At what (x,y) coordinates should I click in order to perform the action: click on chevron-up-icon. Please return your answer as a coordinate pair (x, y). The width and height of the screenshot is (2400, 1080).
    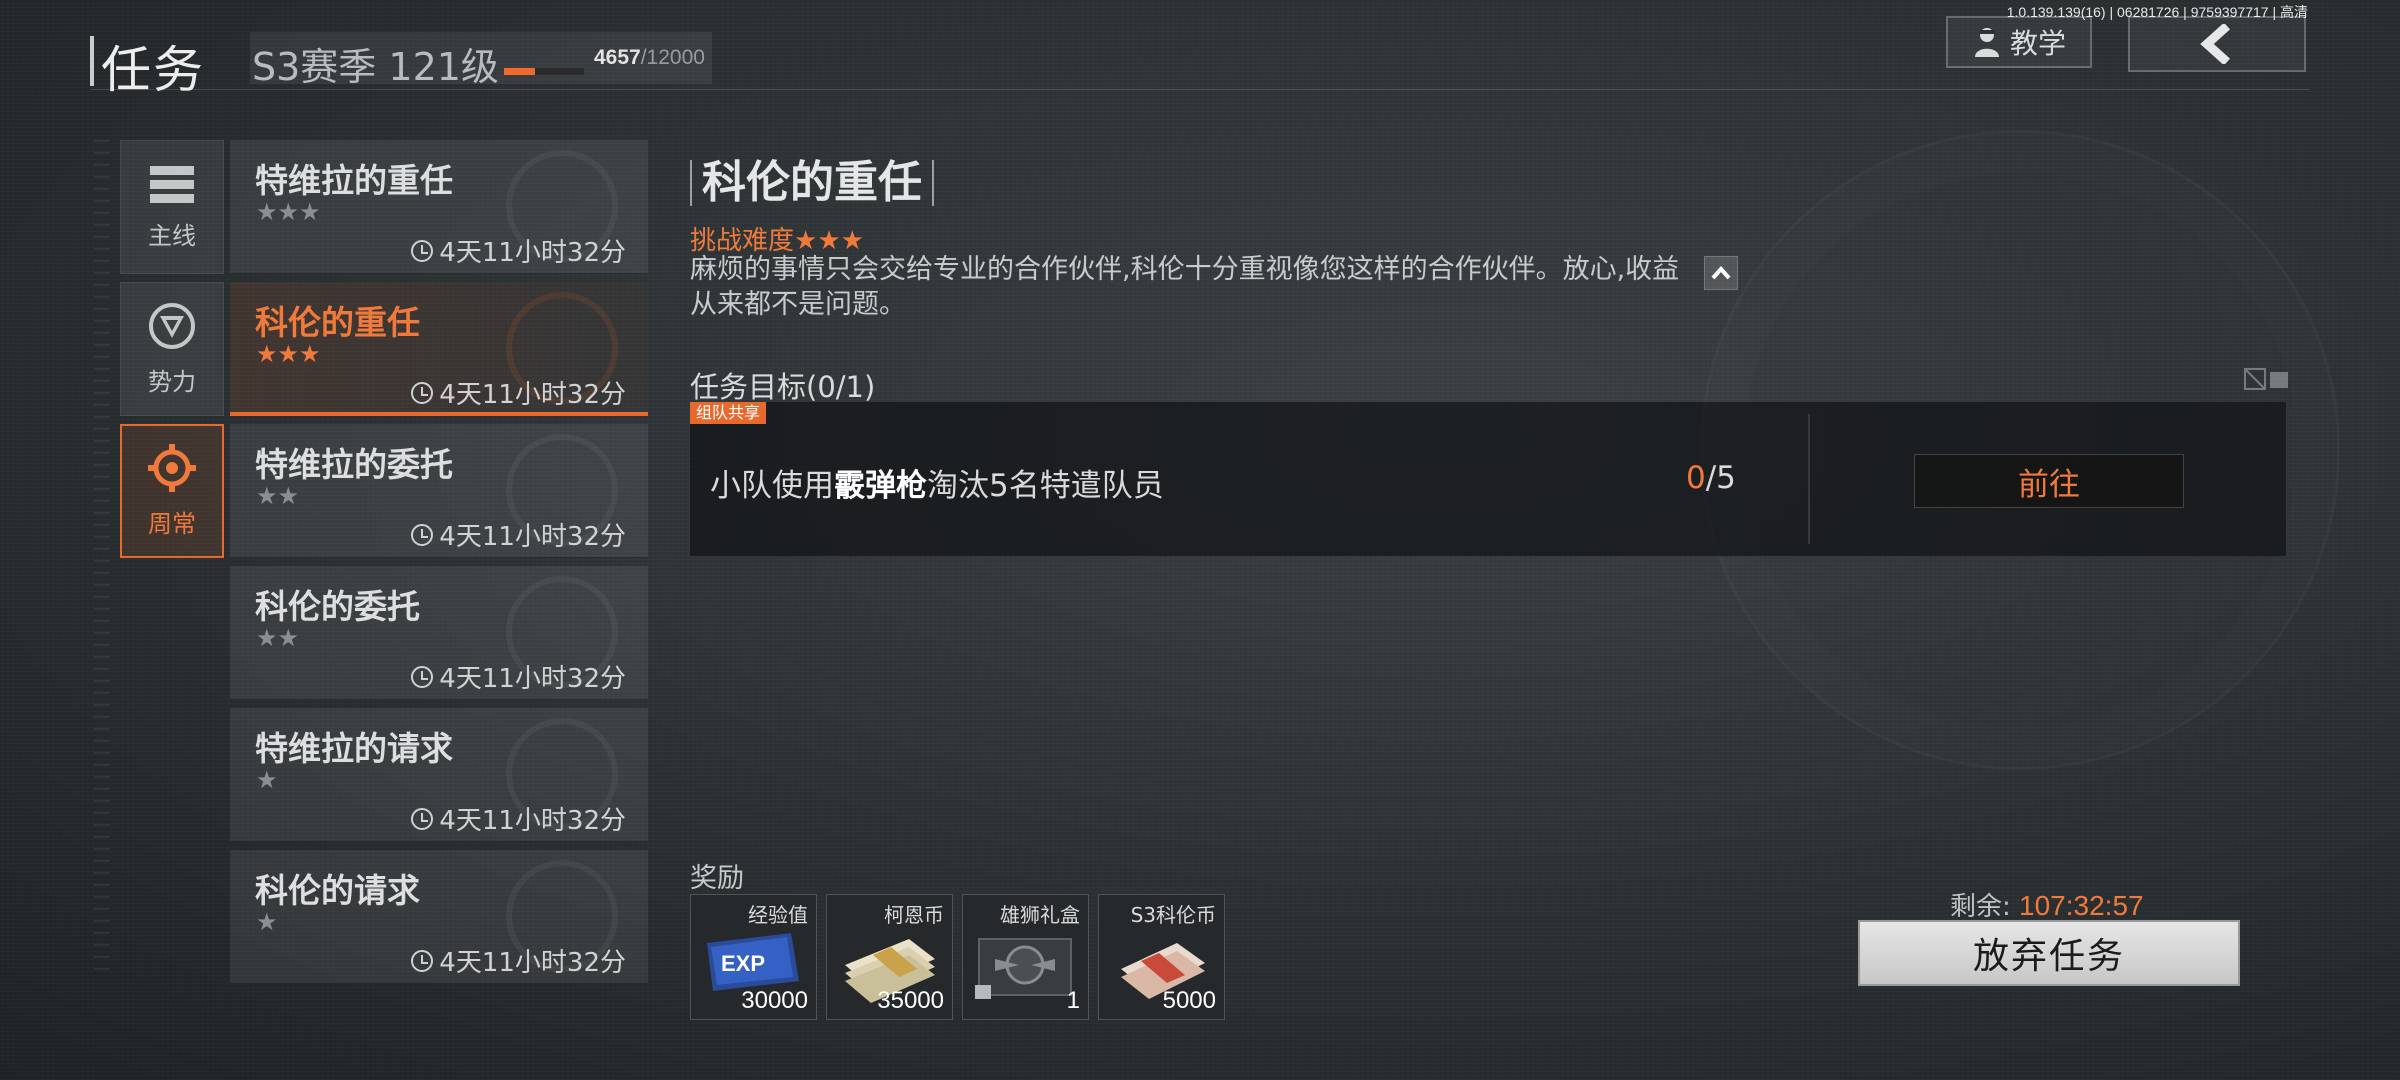
    Looking at the image, I should click on (1721, 273).